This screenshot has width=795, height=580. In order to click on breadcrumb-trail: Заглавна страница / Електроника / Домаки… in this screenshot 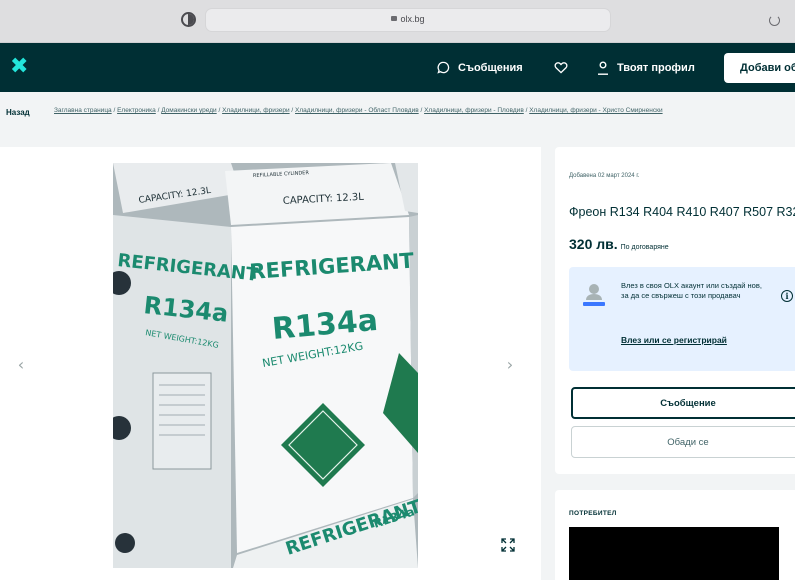, I will do `click(358, 110)`.